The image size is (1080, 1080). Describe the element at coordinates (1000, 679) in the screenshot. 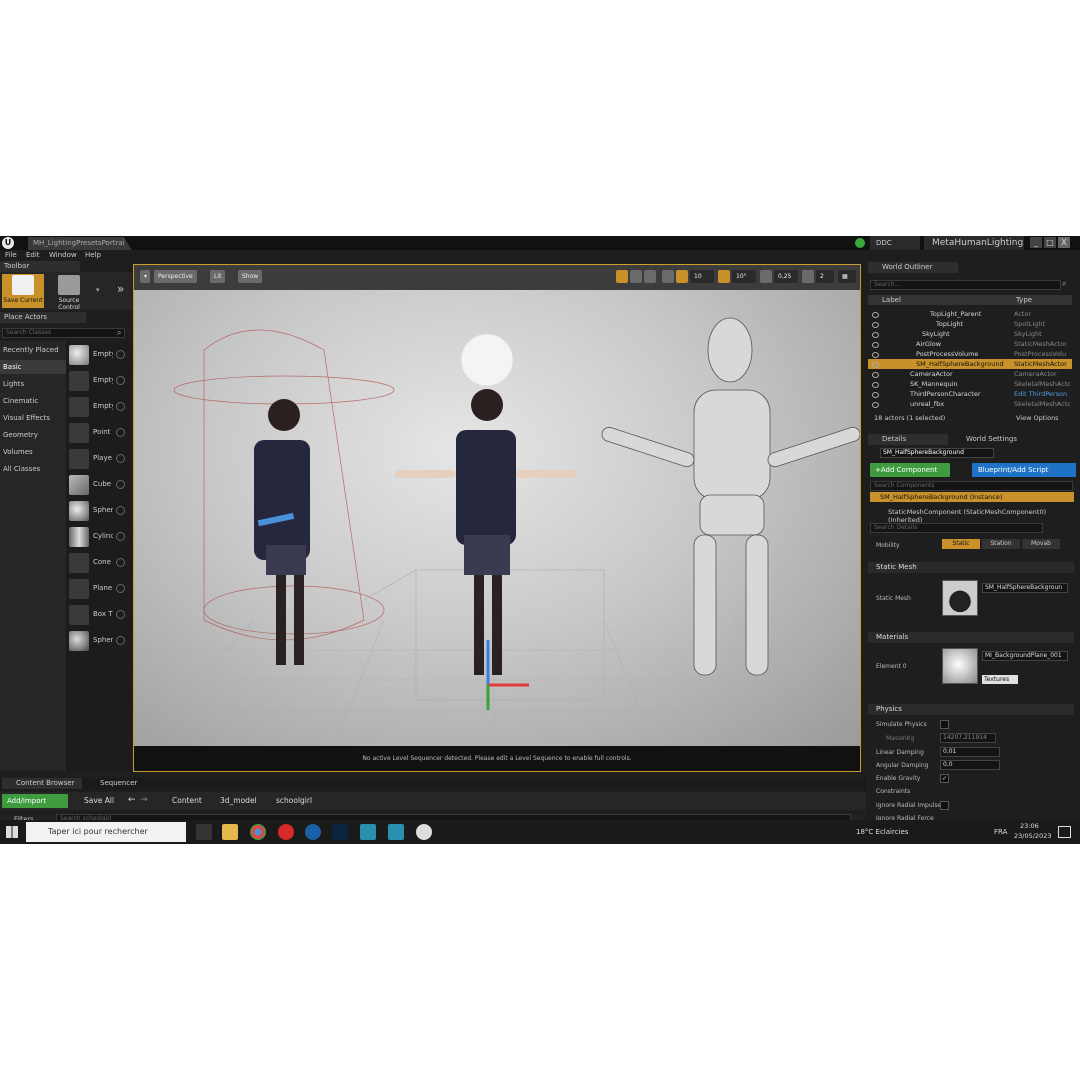

I see `textures-dropdown: Textures` at that location.